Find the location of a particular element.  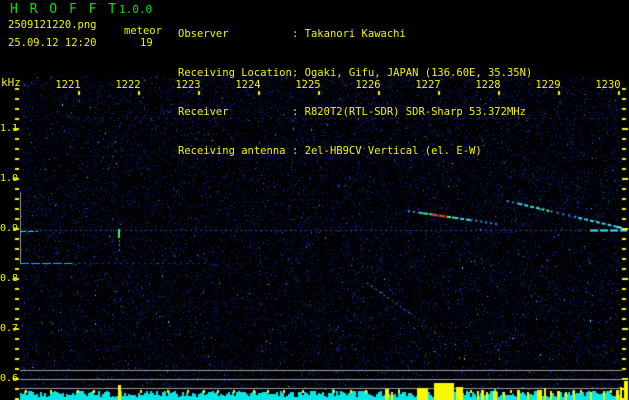

freq-tick-label: 1.0 is located at coordinates (9, 178).